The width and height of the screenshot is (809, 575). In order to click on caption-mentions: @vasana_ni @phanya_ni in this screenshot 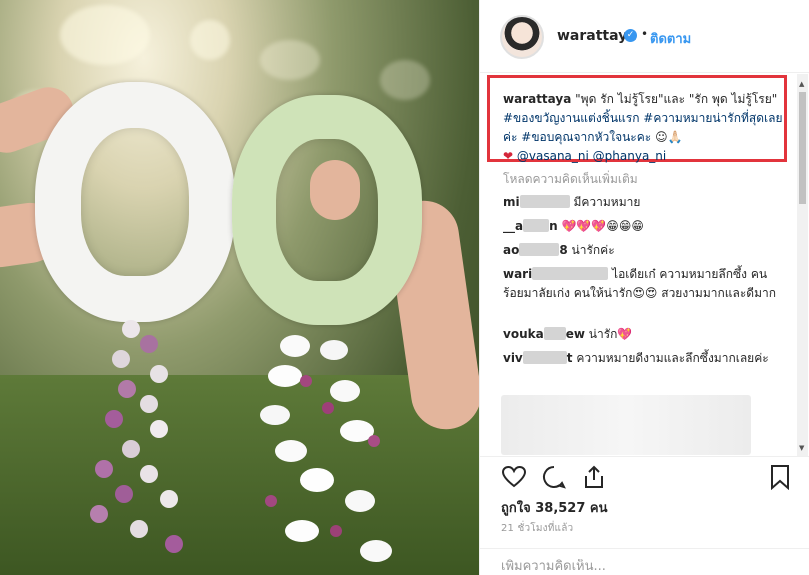, I will do `click(591, 156)`.